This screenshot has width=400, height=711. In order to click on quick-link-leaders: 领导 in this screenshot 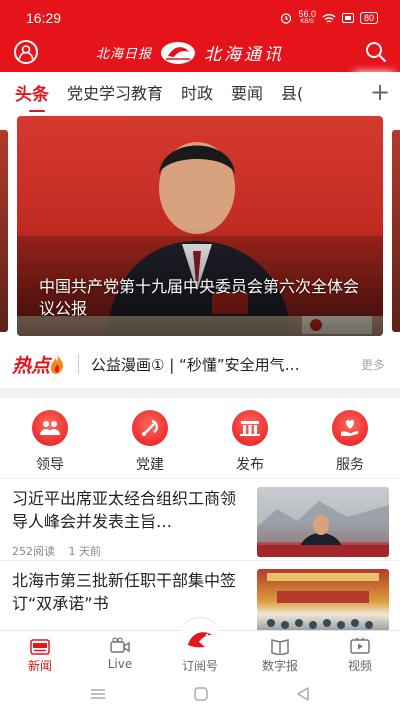, I will do `click(50, 438)`.